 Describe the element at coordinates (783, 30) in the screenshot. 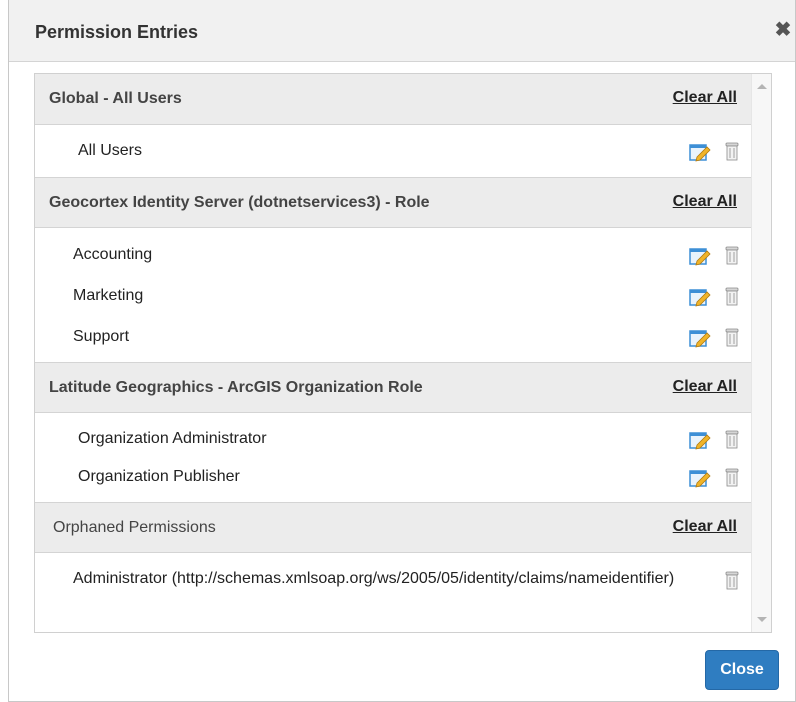

I see `close-icon: ✖` at that location.